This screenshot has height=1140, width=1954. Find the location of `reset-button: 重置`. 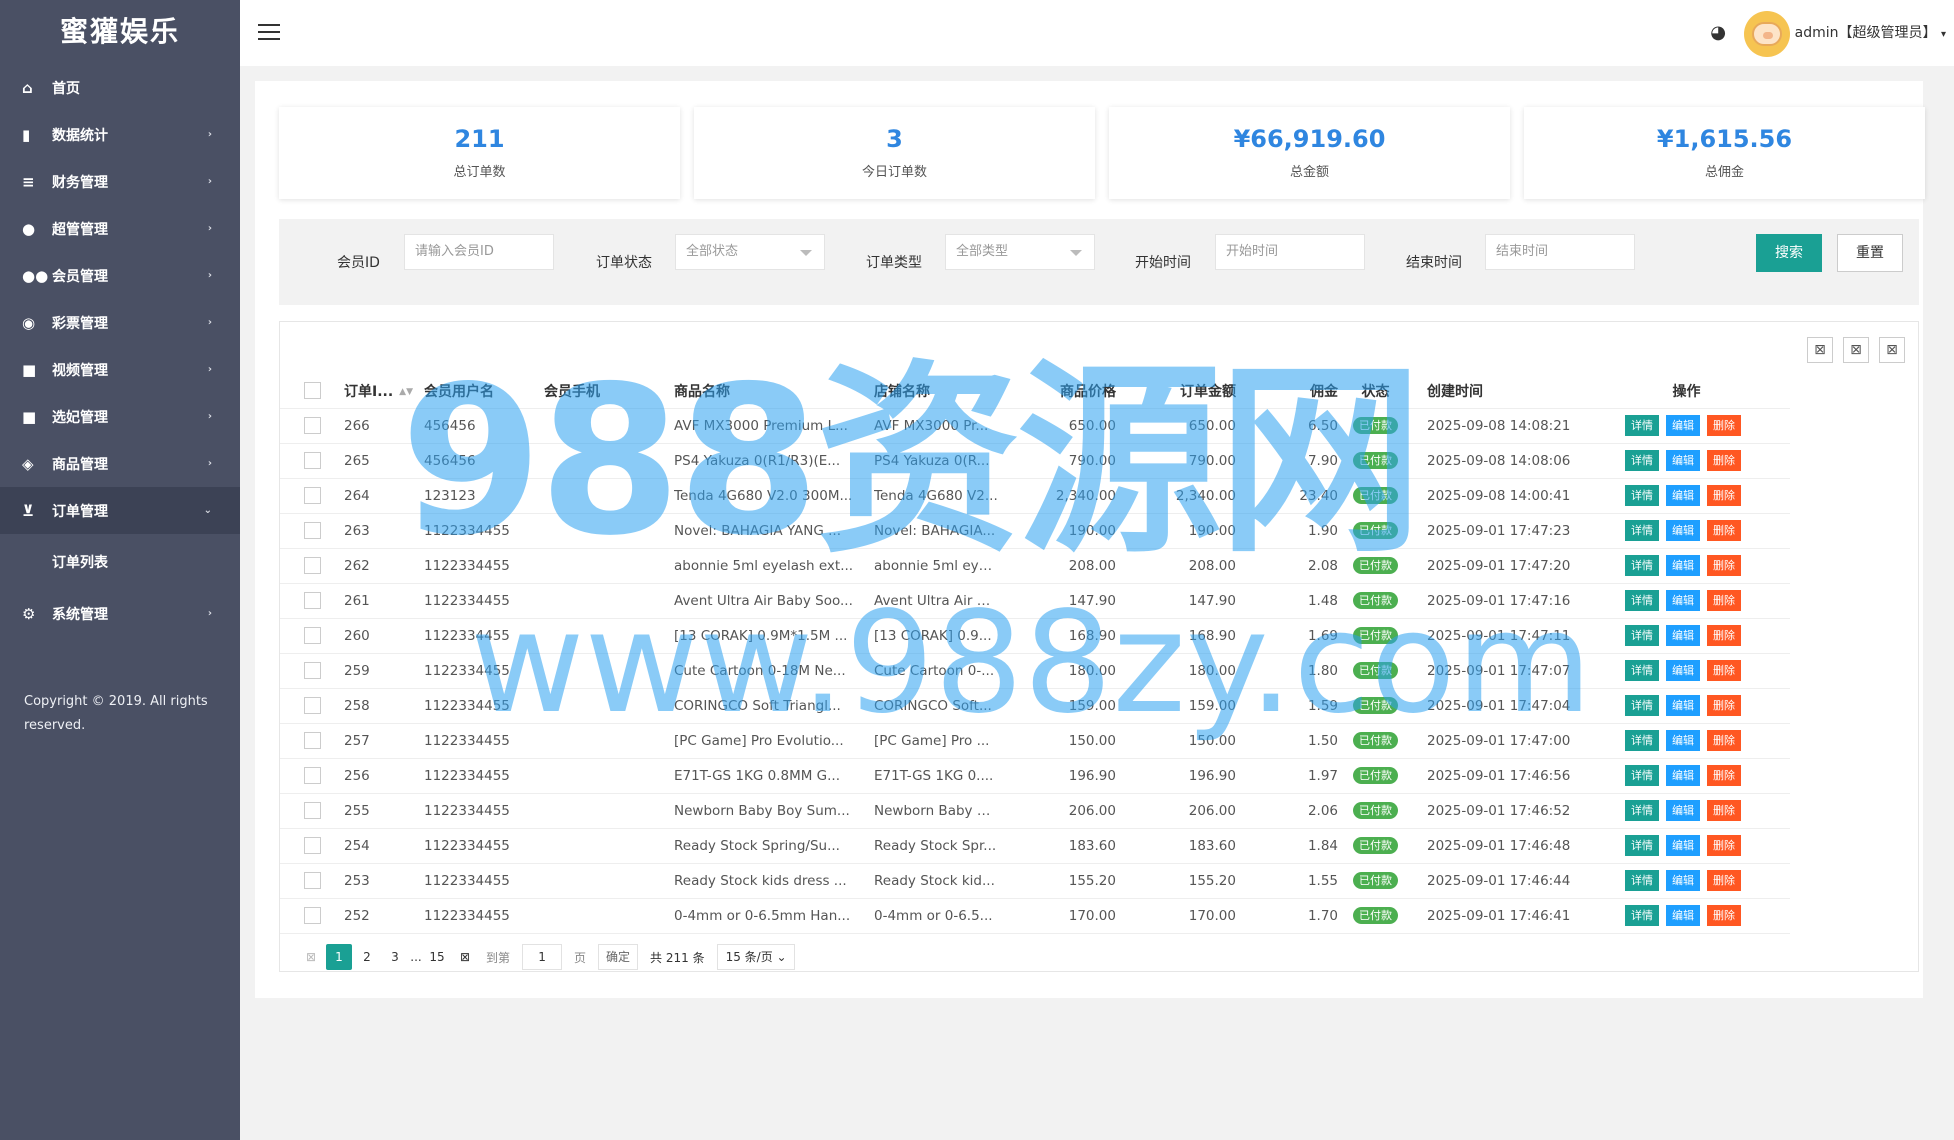

reset-button: 重置 is located at coordinates (1870, 253).